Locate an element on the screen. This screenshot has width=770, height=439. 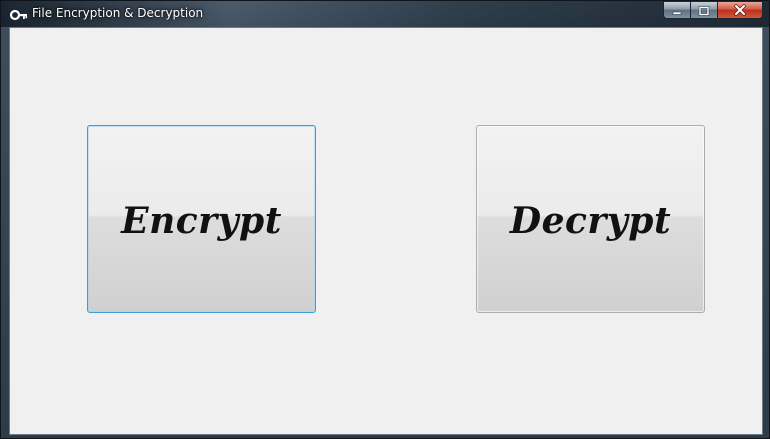
decrypt-button: Decrypt is located at coordinates (590, 219).